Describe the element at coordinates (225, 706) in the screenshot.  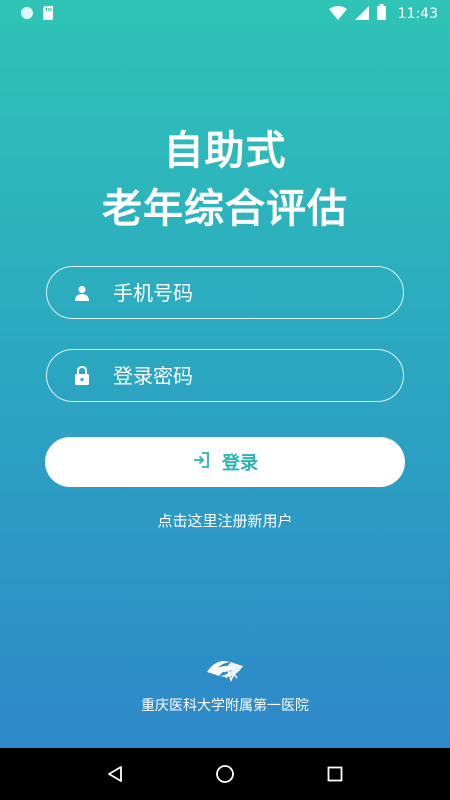
I see `hospital-name: 重庆医科大学附属第一医院` at that location.